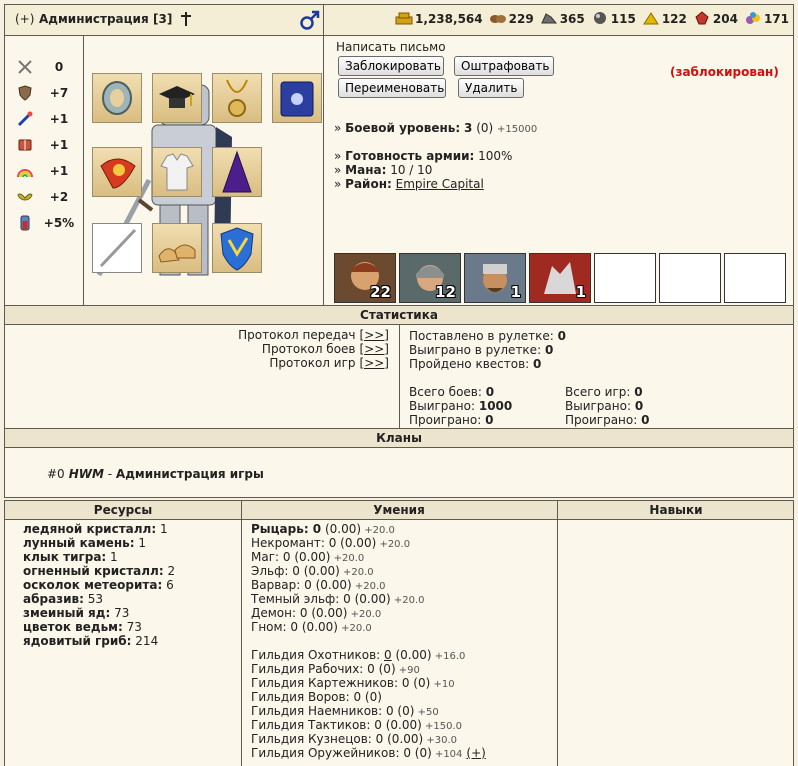  What do you see at coordinates (613, 19) in the screenshot?
I see `resource-mercury: 115` at bounding box center [613, 19].